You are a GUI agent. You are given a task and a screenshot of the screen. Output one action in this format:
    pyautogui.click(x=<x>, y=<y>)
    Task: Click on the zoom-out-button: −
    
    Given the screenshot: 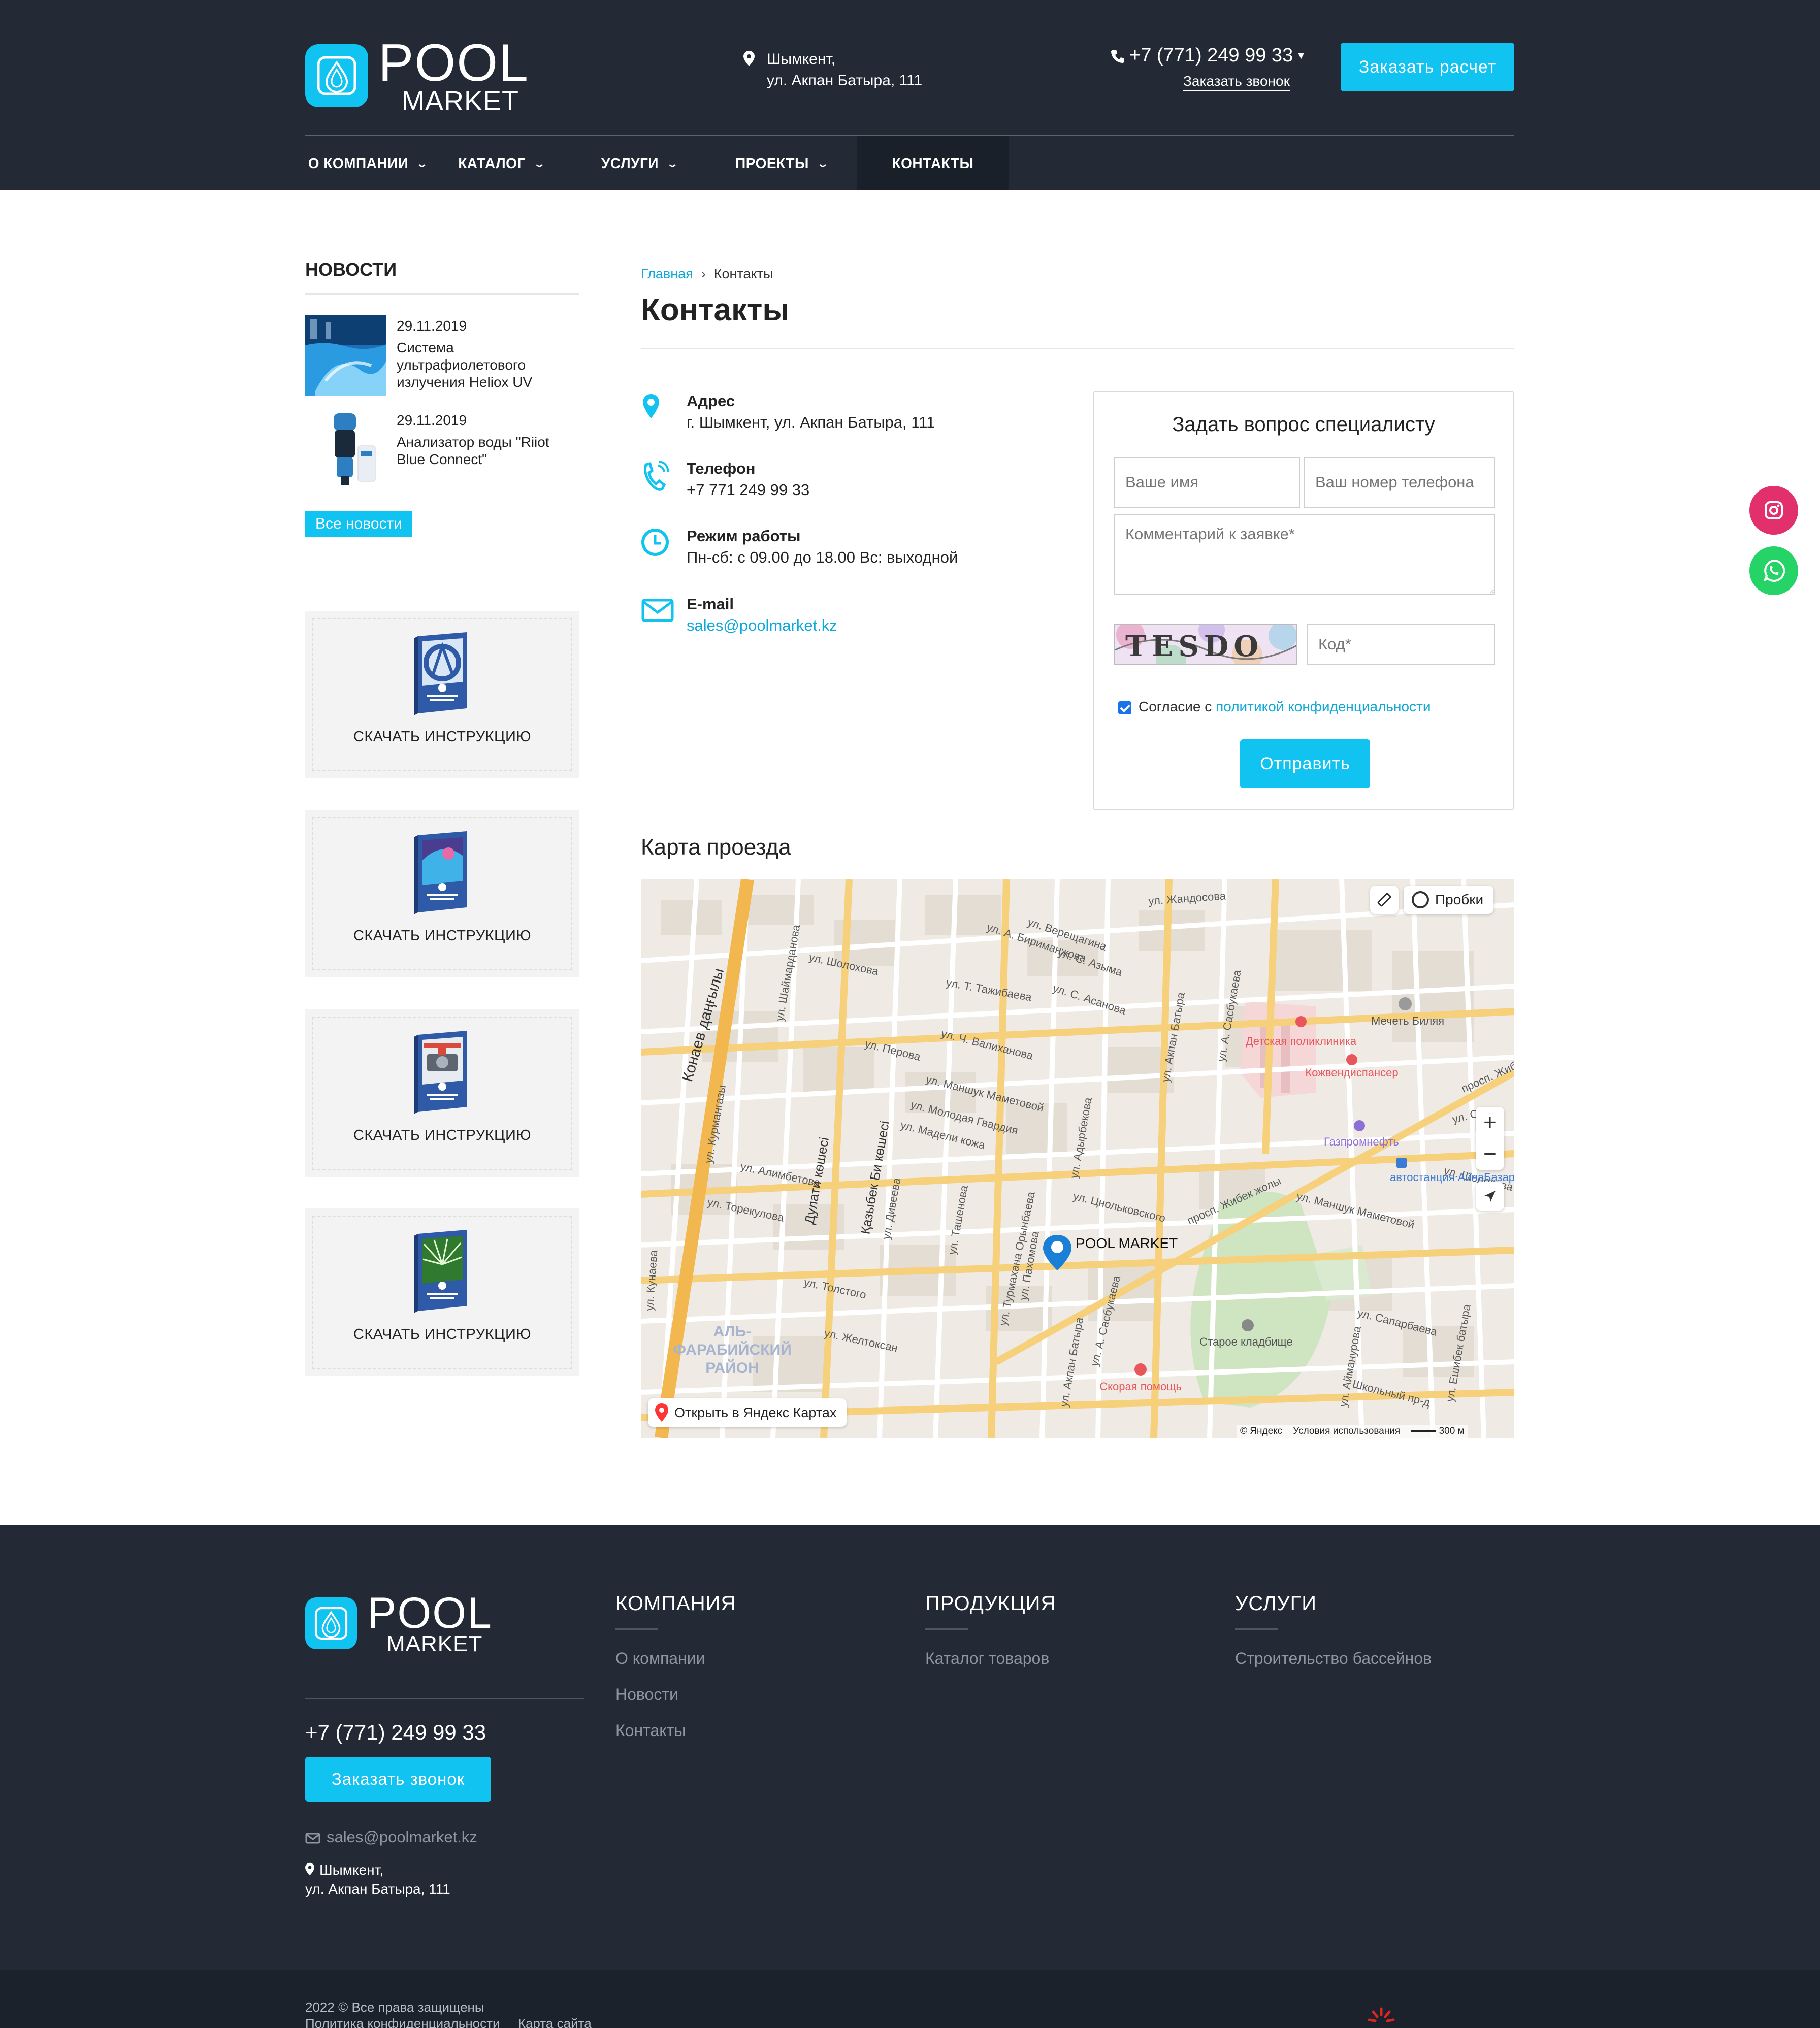 What is the action you would take?
    pyautogui.click(x=1490, y=1154)
    